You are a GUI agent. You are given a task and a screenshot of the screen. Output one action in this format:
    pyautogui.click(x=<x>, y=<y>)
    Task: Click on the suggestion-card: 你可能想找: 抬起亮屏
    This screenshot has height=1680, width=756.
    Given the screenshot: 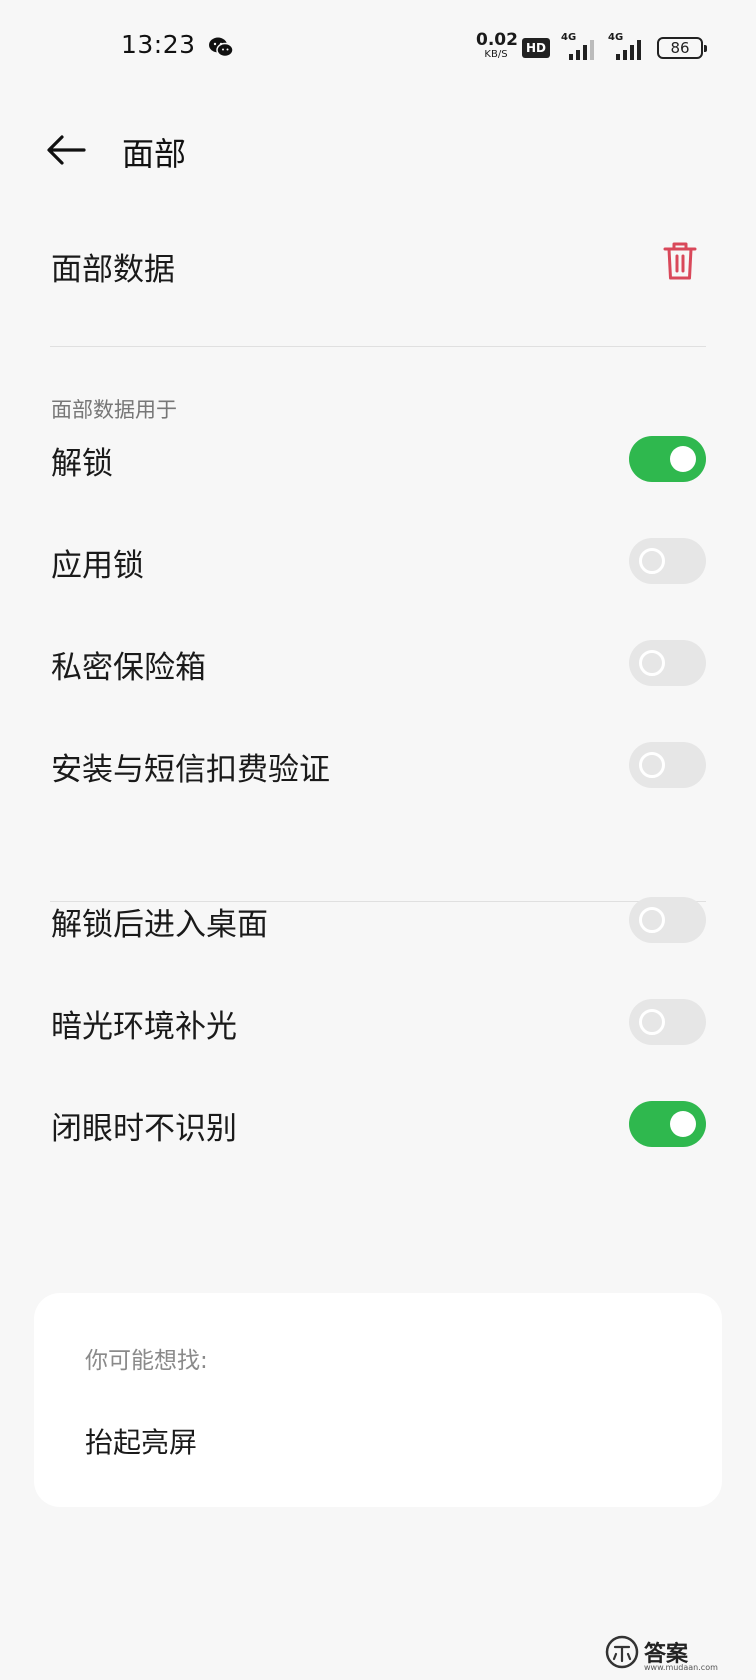 What is the action you would take?
    pyautogui.click(x=378, y=1400)
    